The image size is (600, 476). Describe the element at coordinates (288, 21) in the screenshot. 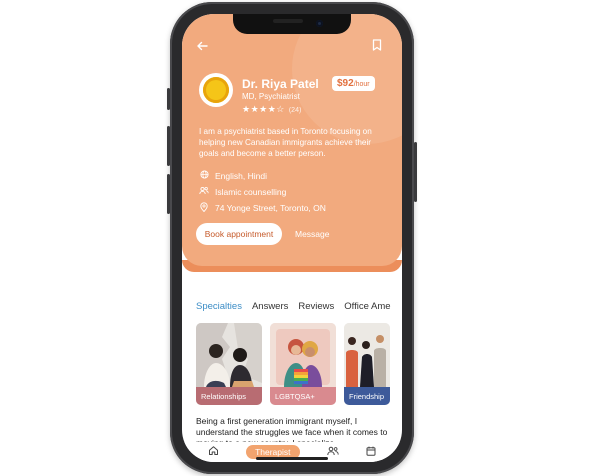

I see `speaker` at that location.